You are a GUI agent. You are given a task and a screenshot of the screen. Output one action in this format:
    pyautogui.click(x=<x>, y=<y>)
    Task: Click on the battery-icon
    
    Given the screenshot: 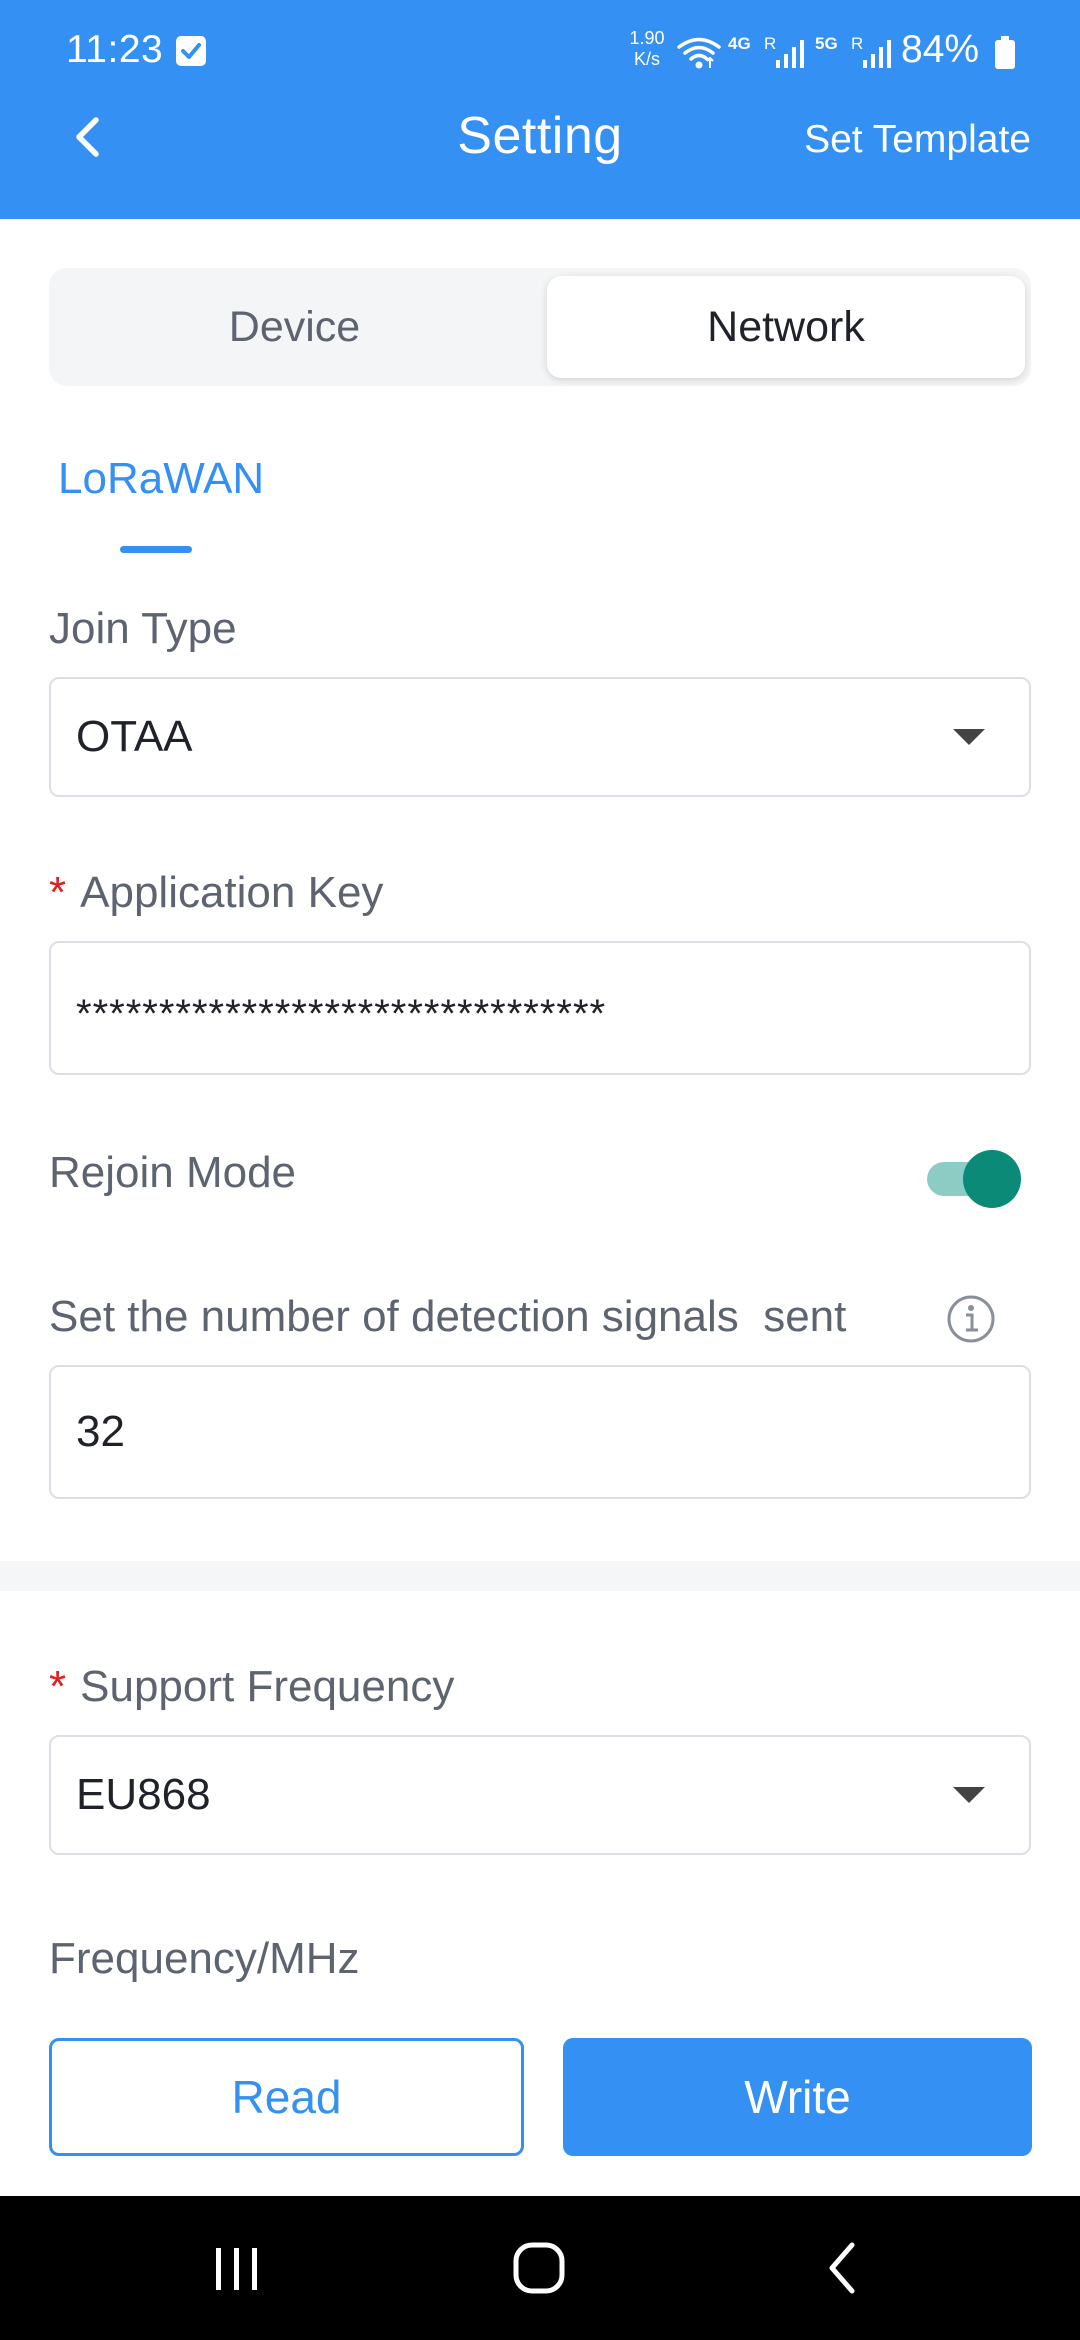 What is the action you would take?
    pyautogui.click(x=1005, y=55)
    